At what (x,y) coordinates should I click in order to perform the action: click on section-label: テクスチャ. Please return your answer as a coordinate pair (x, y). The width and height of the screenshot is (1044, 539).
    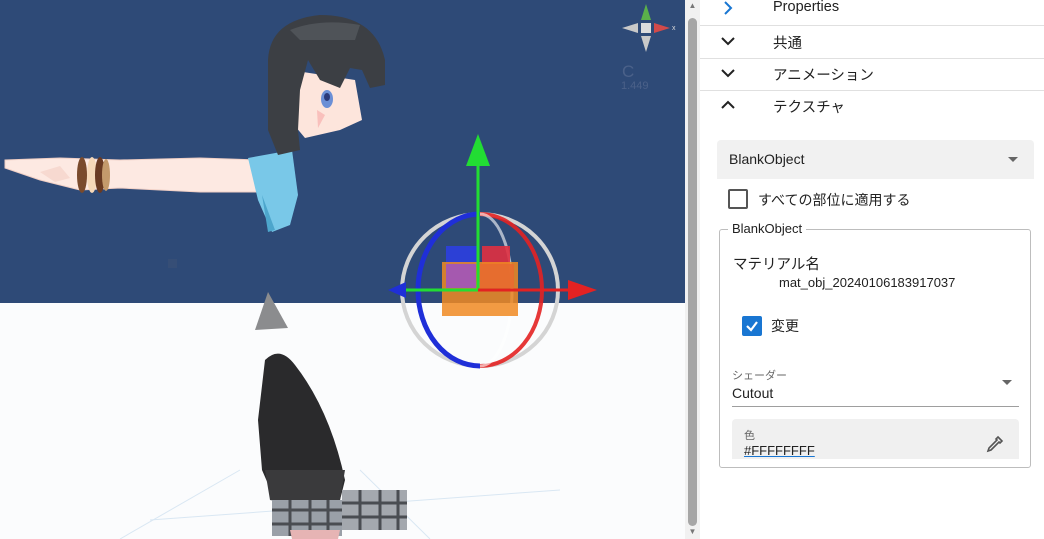
    Looking at the image, I should click on (809, 108).